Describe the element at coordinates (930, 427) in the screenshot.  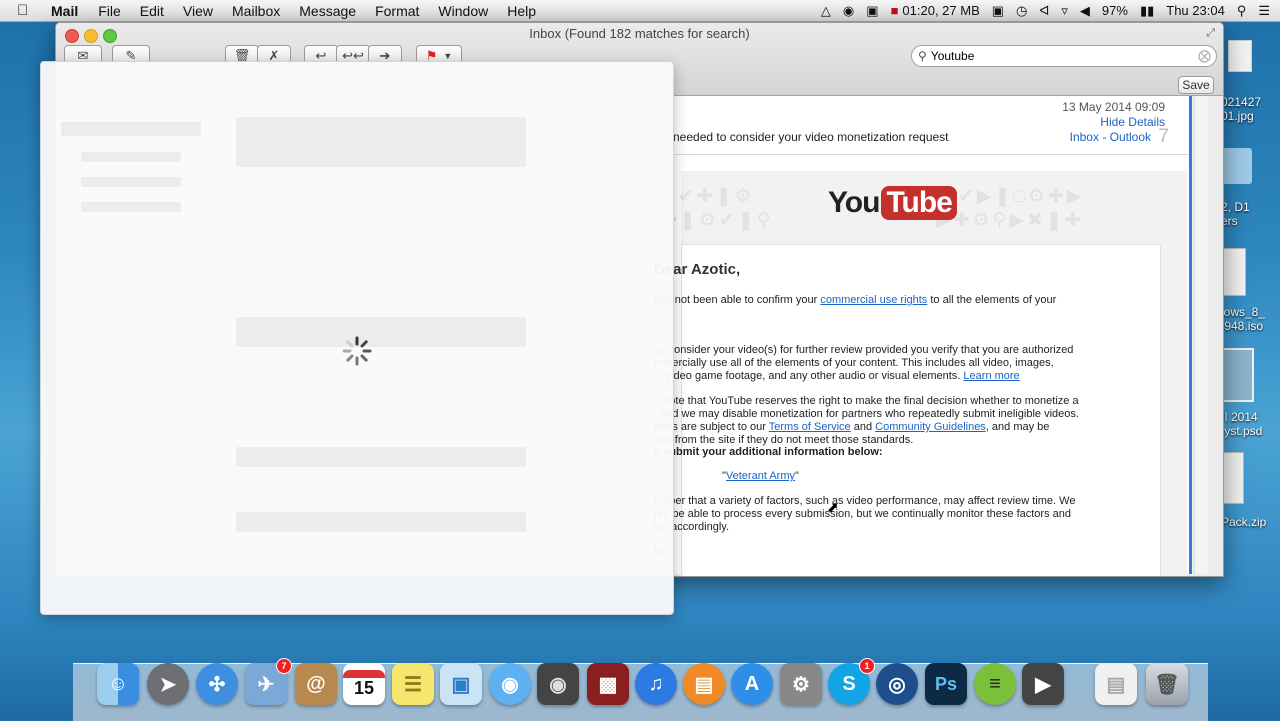
I see `community-guidelines-link: Community Guidelines` at that location.